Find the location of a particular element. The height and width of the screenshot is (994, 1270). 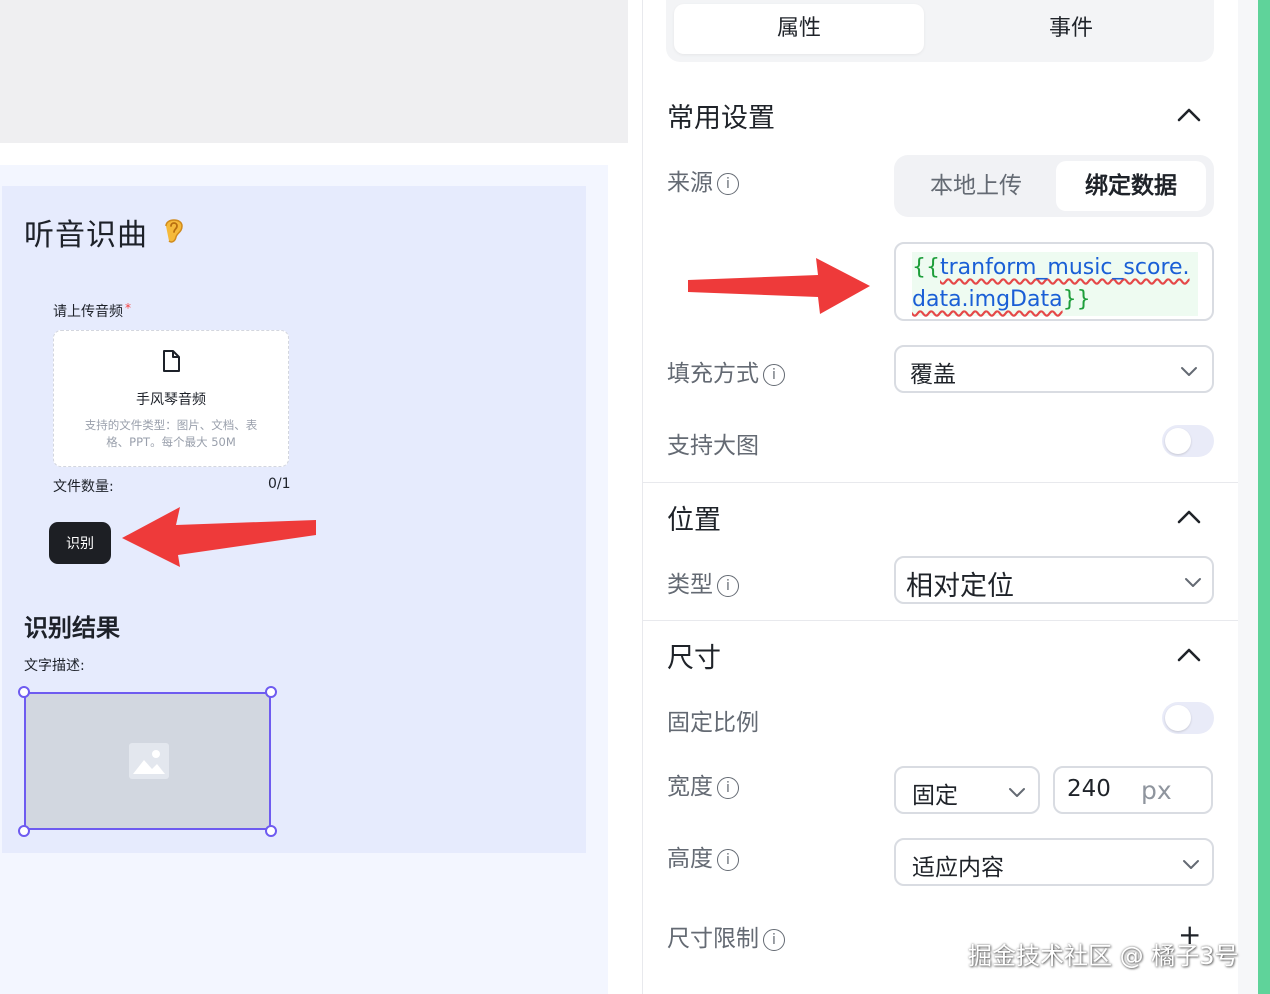

image-icon is located at coordinates (149, 761).